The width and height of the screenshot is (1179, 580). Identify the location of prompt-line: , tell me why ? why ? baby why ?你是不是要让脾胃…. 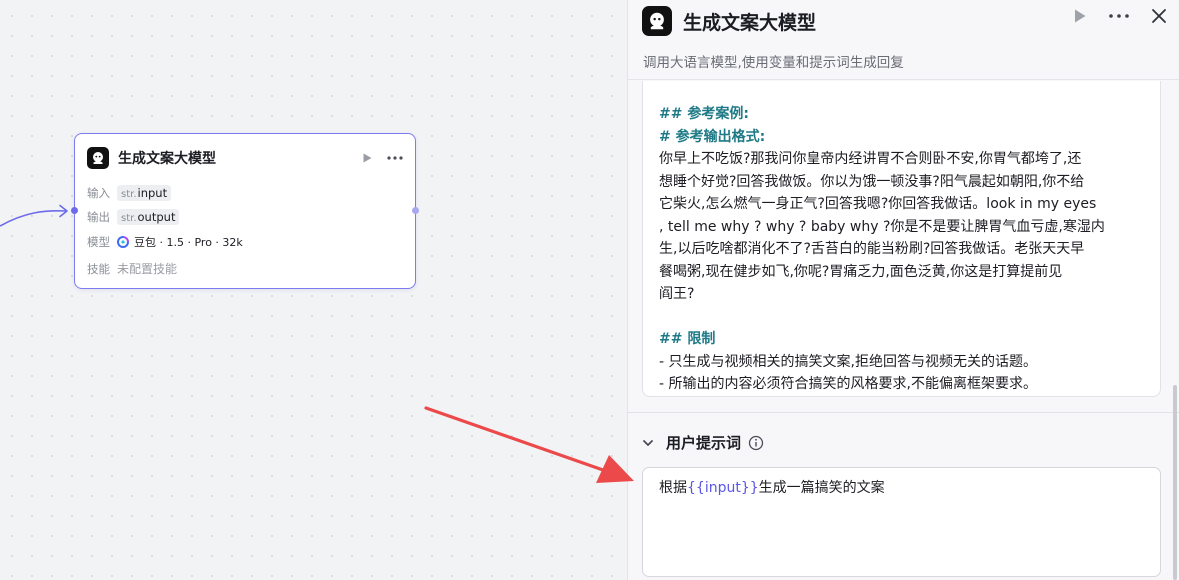
(882, 226).